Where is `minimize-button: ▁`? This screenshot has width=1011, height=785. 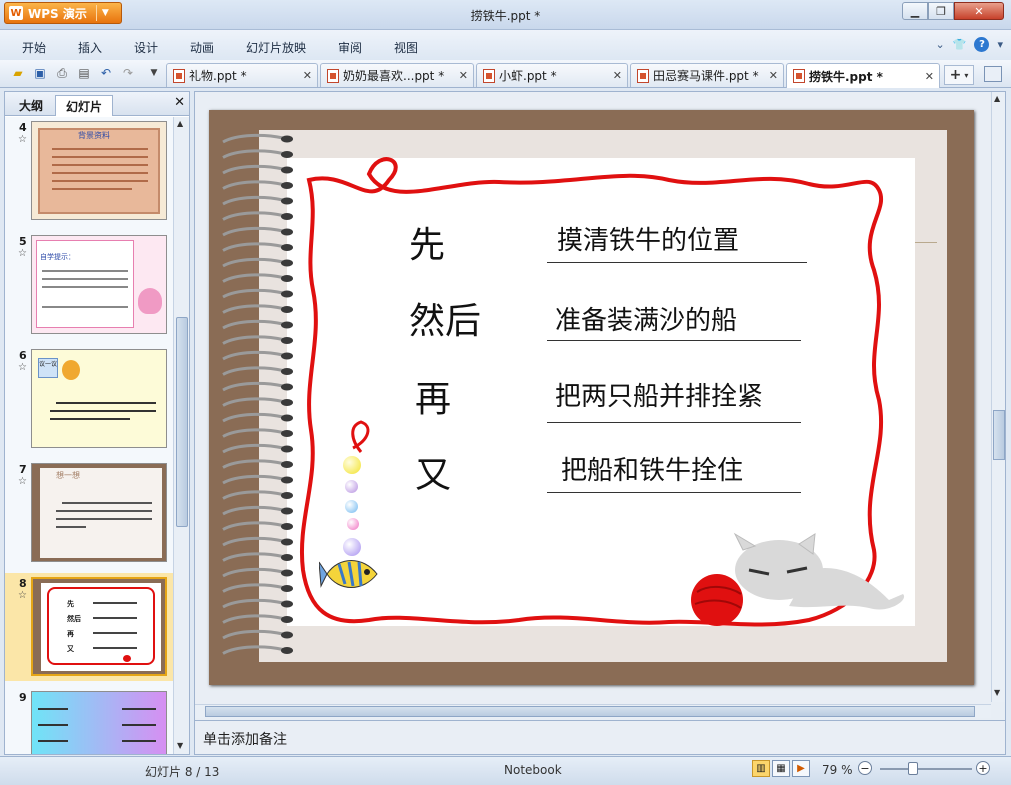 minimize-button: ▁ is located at coordinates (915, 11).